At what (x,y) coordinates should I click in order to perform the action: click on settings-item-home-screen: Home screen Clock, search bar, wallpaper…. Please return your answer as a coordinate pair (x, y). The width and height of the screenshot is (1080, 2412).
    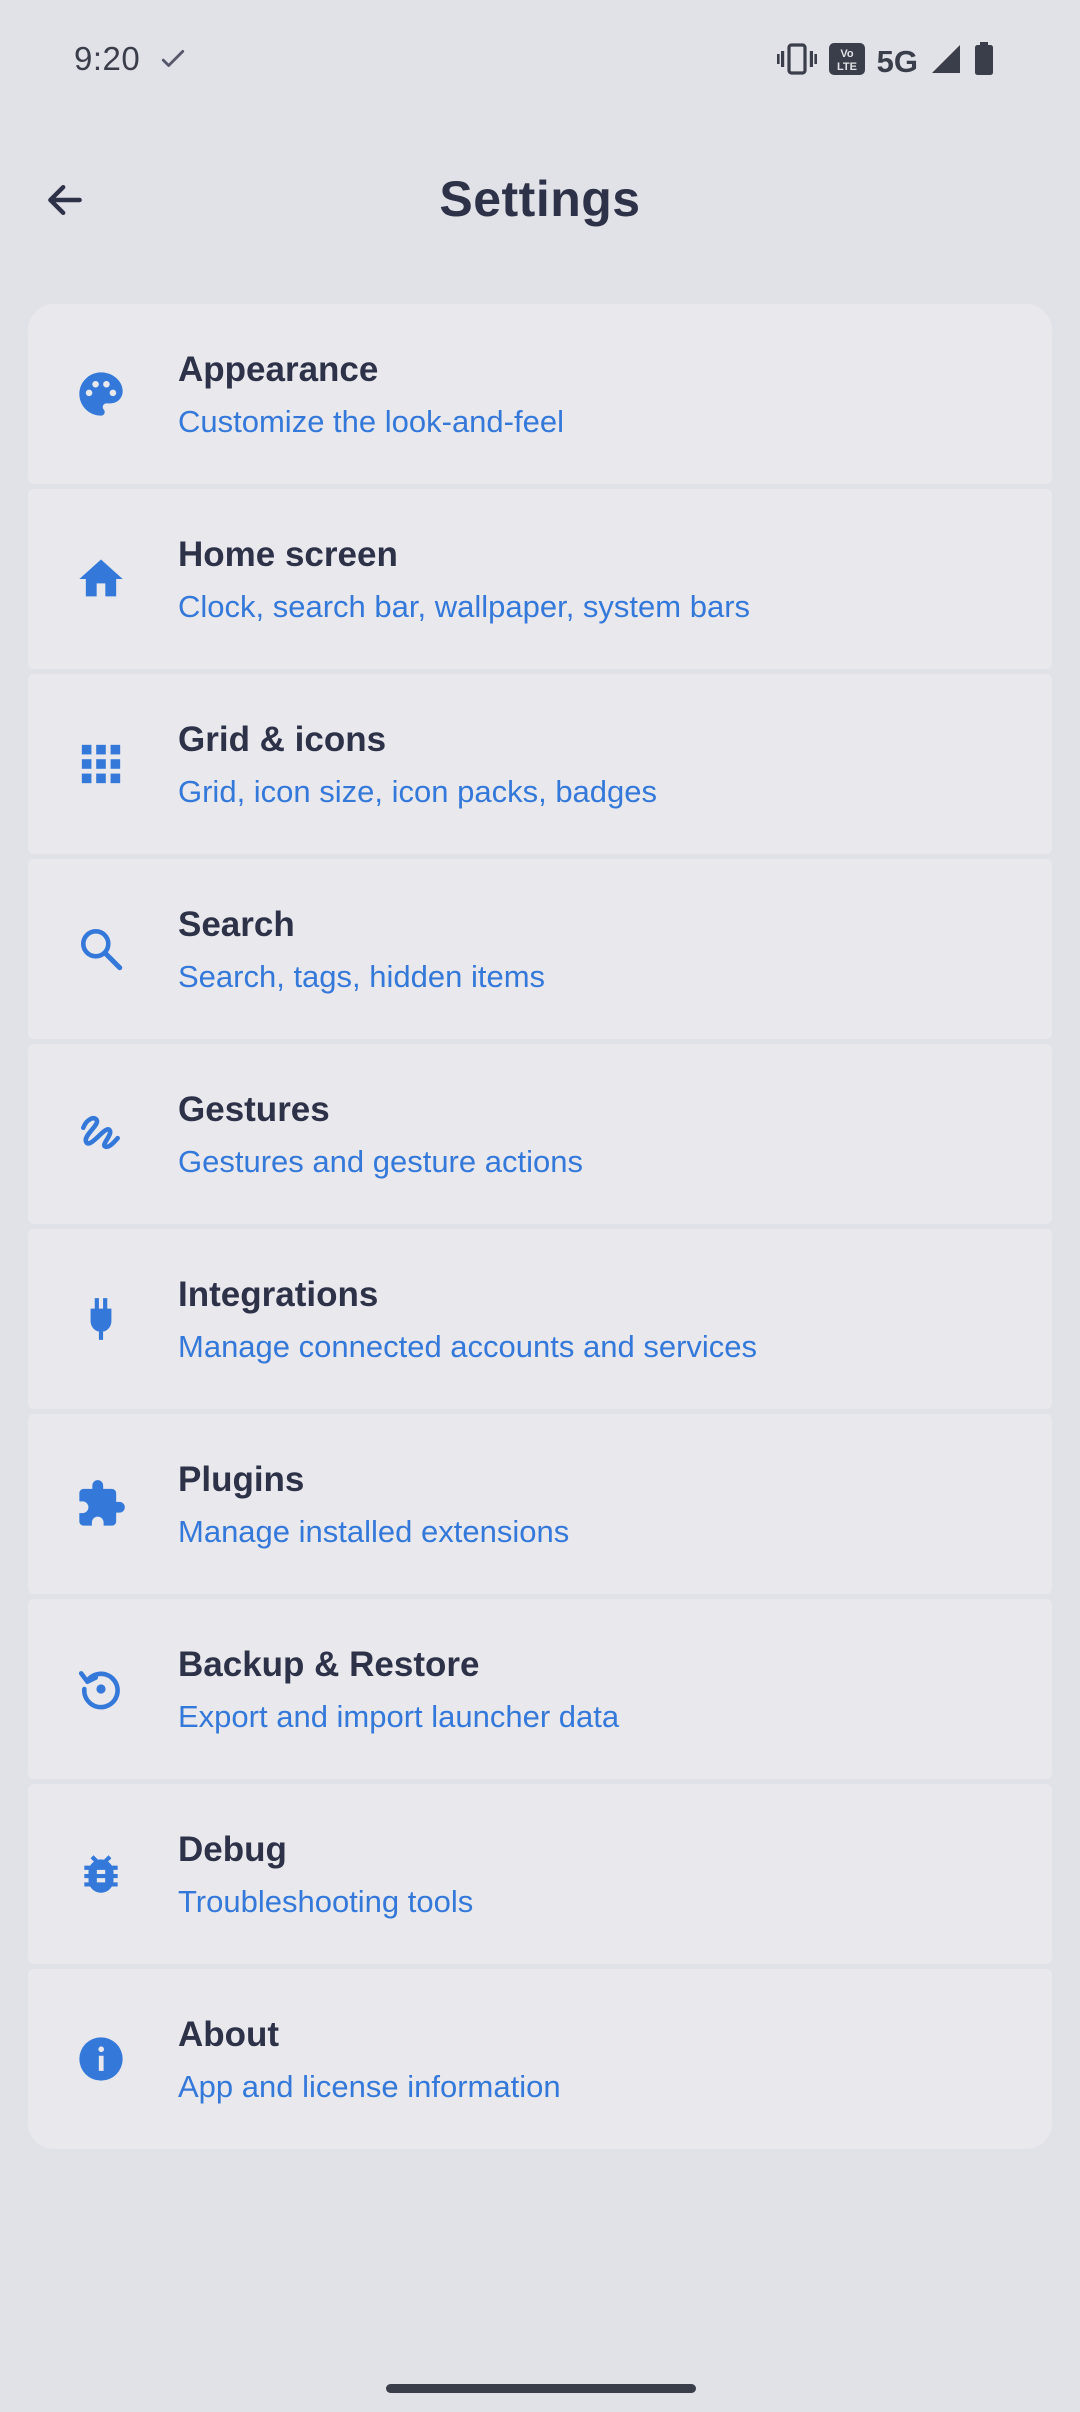
    Looking at the image, I should click on (540, 579).